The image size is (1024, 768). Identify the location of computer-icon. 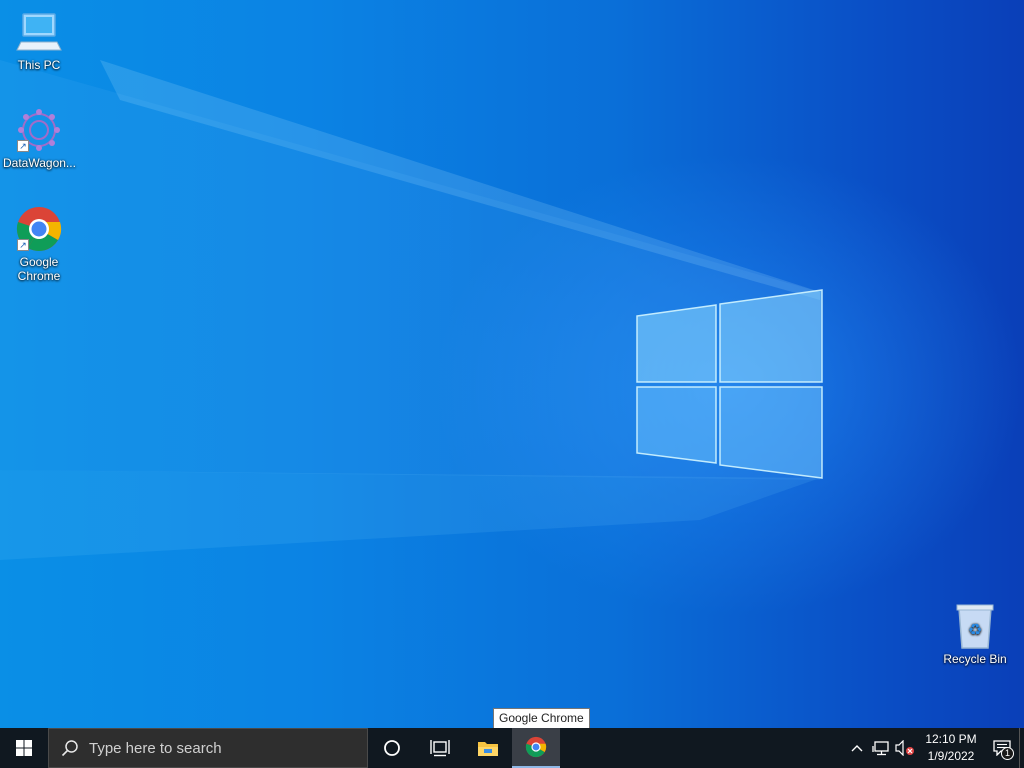
(39, 32).